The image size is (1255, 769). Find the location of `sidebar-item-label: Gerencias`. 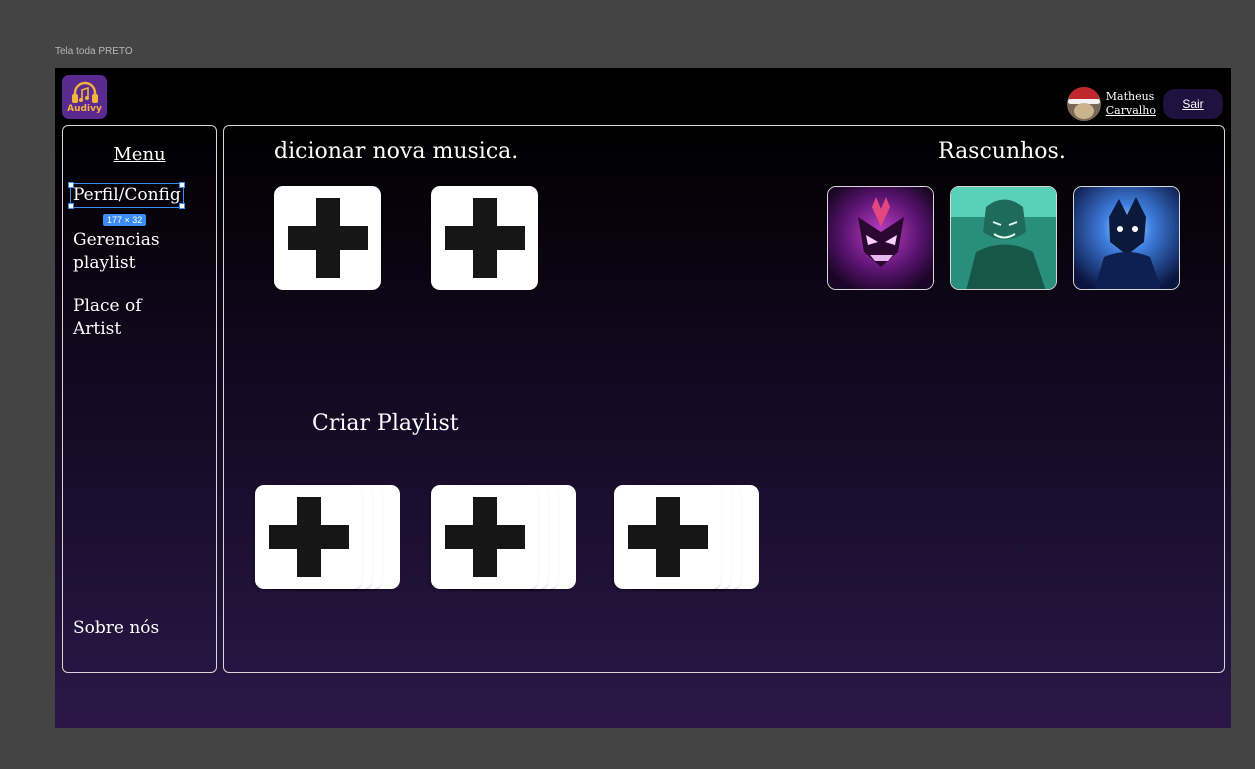

sidebar-item-label: Gerencias is located at coordinates (116, 240).